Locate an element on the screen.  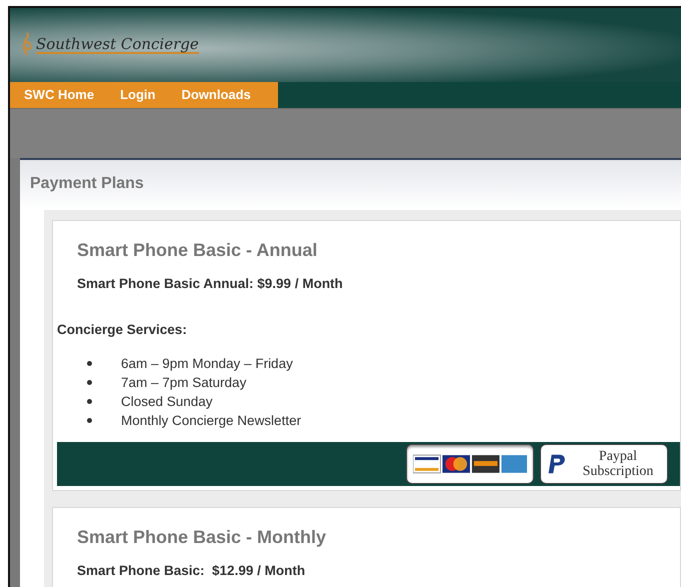
service-item: Monthly Concierge Newsletter is located at coordinates (211, 421).